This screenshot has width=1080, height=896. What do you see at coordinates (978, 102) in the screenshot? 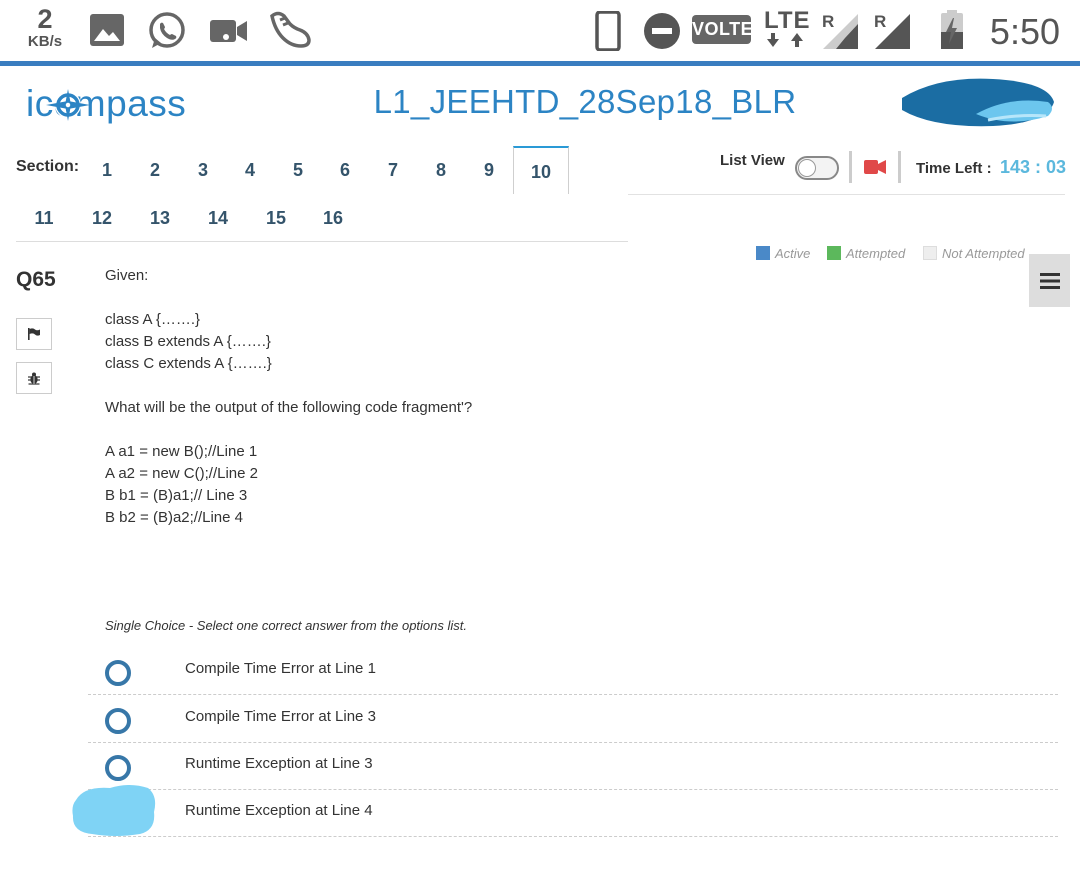
I see `brand-logo` at bounding box center [978, 102].